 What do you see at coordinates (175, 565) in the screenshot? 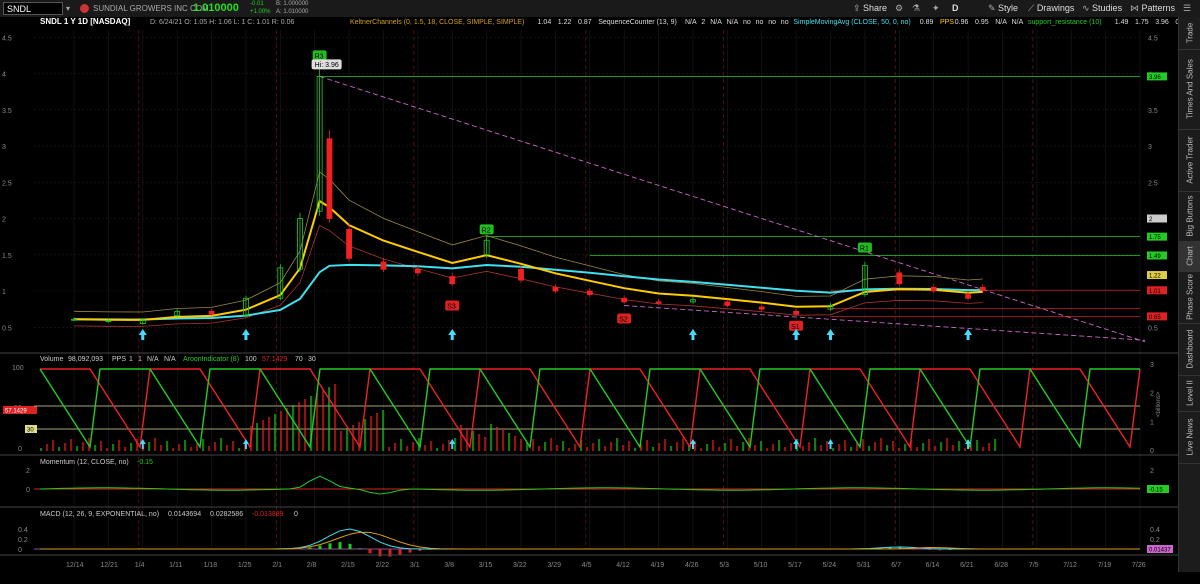
I see `x-tick-label: 1/11` at bounding box center [175, 565].